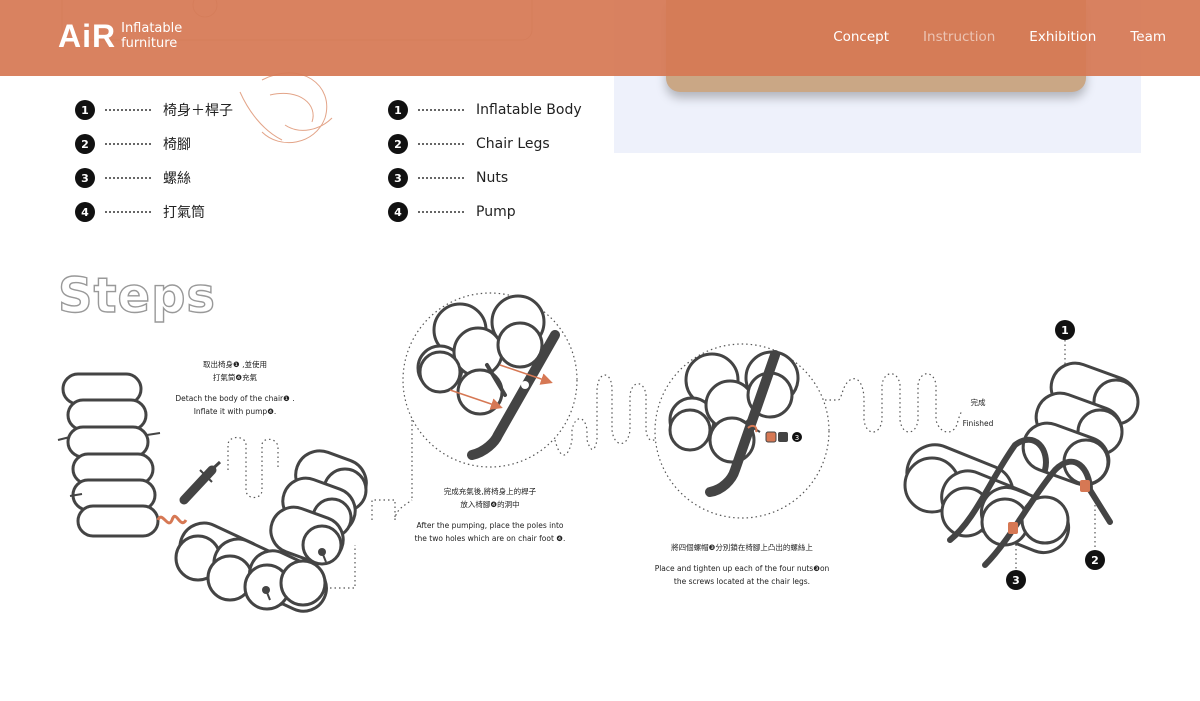  Describe the element at coordinates (1016, 37) in the screenshot. I see `main-nav: Concept Instruction Exhibition Team` at that location.